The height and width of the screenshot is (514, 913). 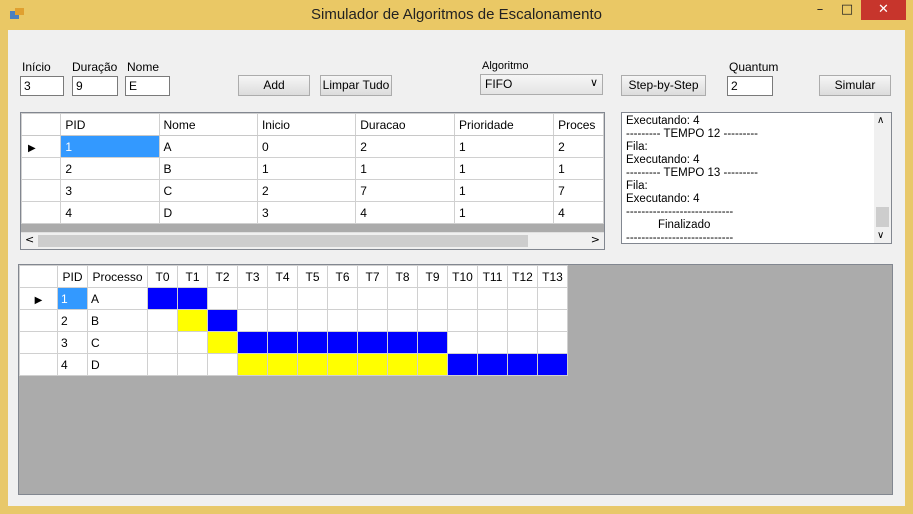 What do you see at coordinates (274, 85) in the screenshot?
I see `add-button: Add` at bounding box center [274, 85].